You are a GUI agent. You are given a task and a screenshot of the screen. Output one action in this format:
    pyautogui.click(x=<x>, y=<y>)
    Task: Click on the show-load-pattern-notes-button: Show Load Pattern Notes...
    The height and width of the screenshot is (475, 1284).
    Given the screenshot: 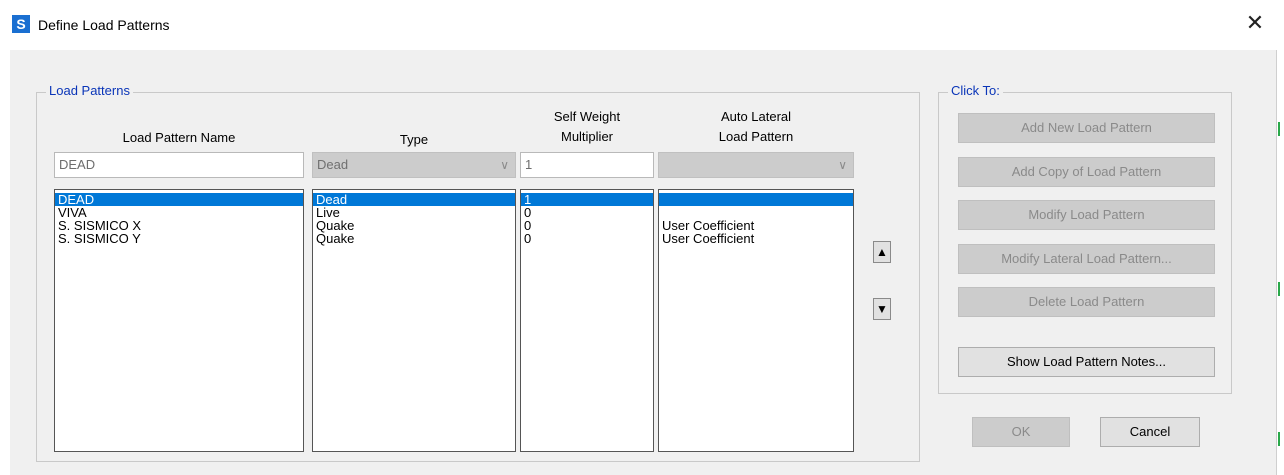 What is the action you would take?
    pyautogui.click(x=1086, y=362)
    